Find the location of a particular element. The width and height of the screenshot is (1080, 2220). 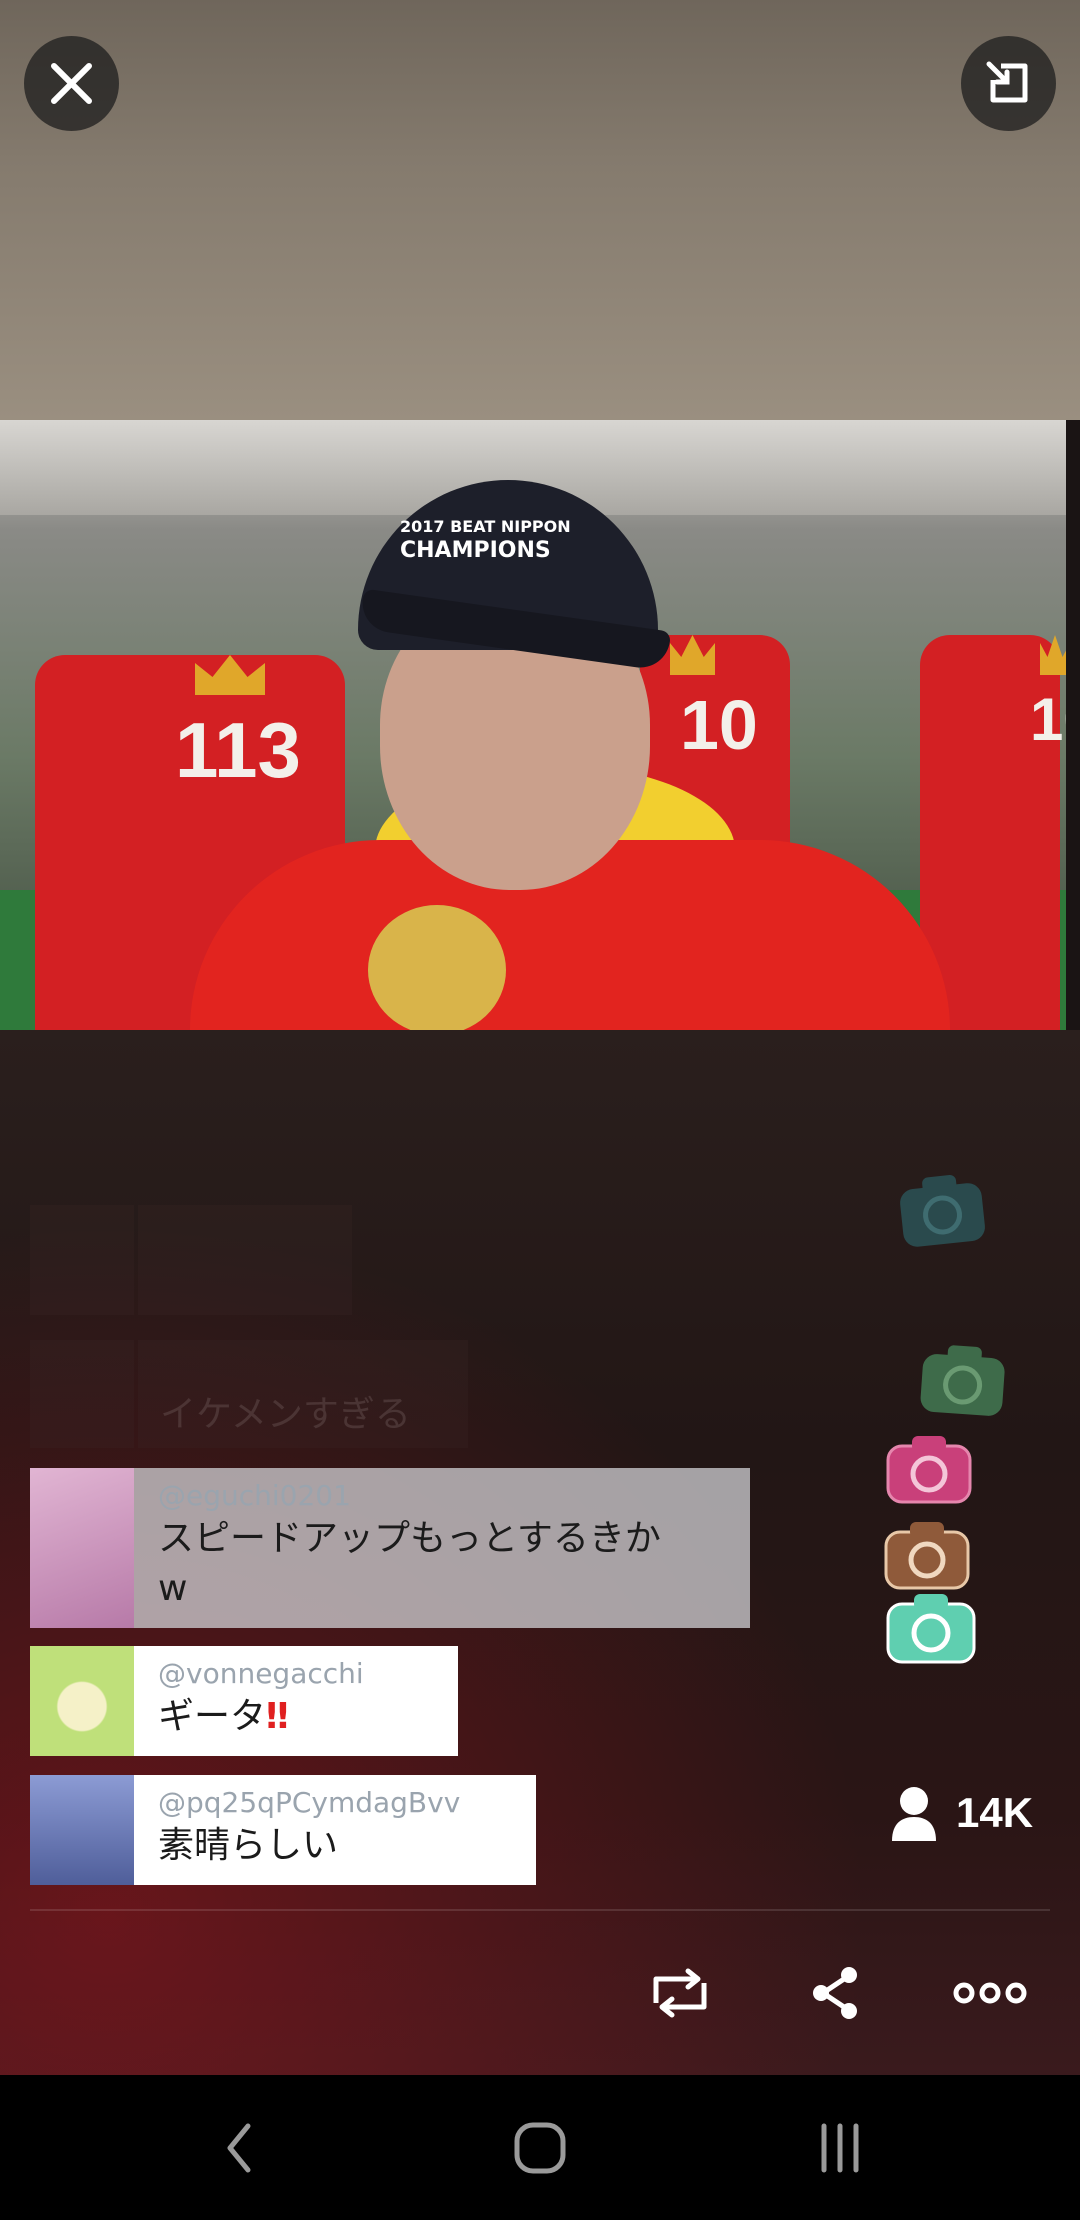

minimize-button is located at coordinates (1008, 83).